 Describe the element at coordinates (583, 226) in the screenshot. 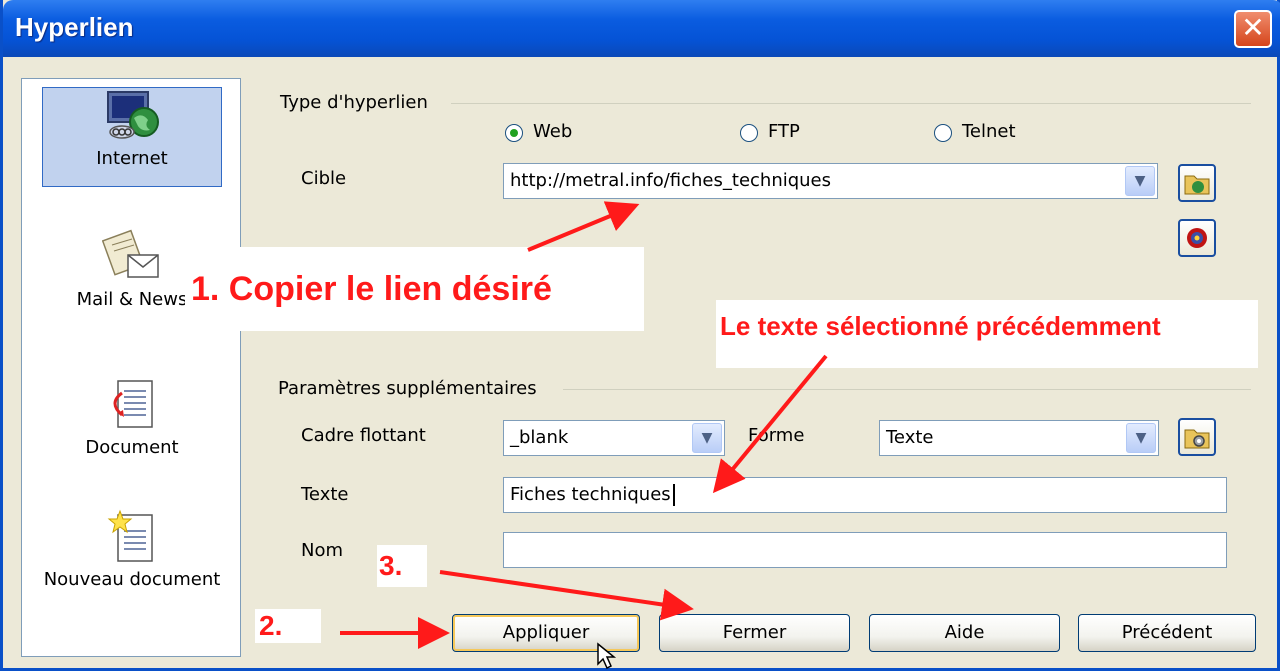

I see `arrow-to-target` at that location.